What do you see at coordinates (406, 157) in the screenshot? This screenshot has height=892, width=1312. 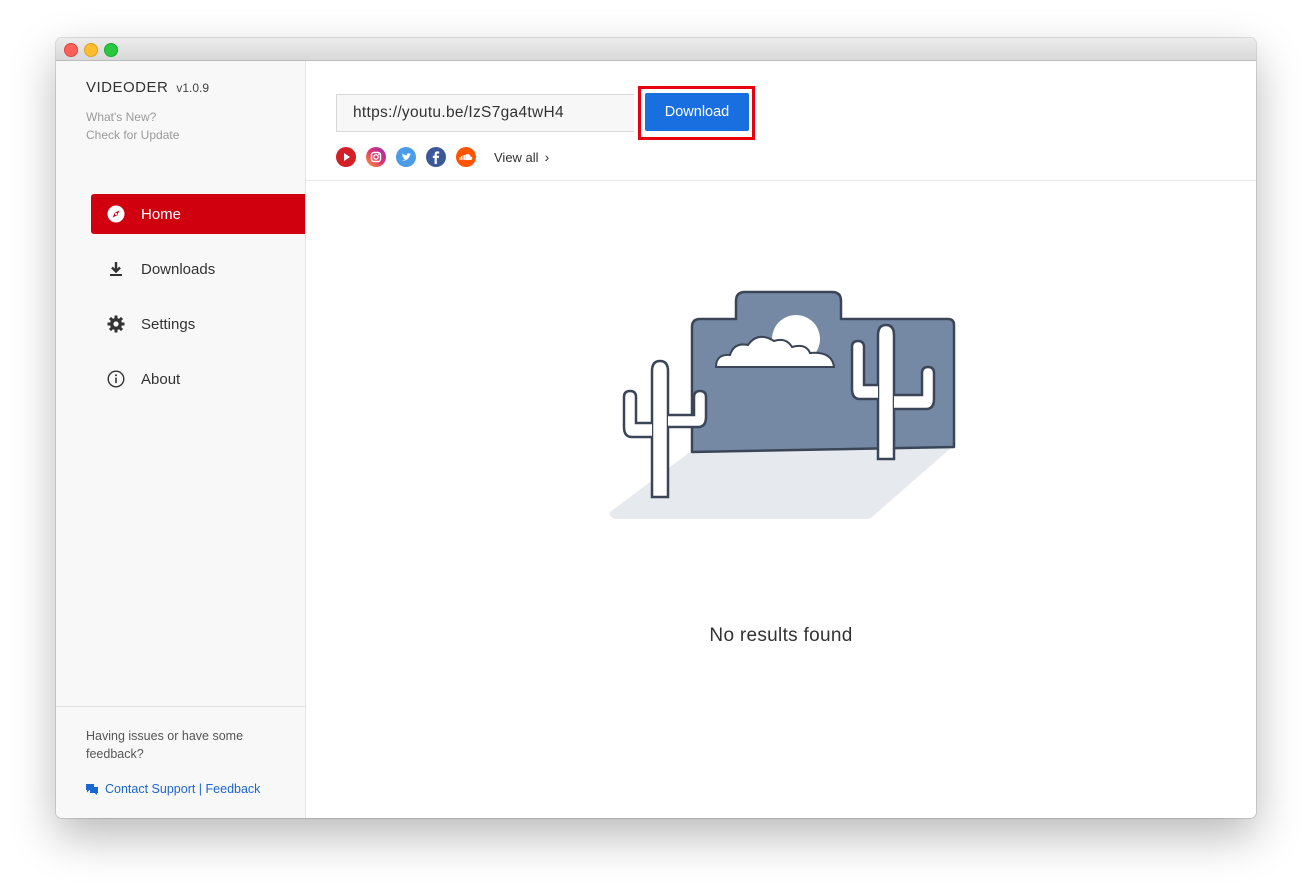 I see `twitter-icon` at bounding box center [406, 157].